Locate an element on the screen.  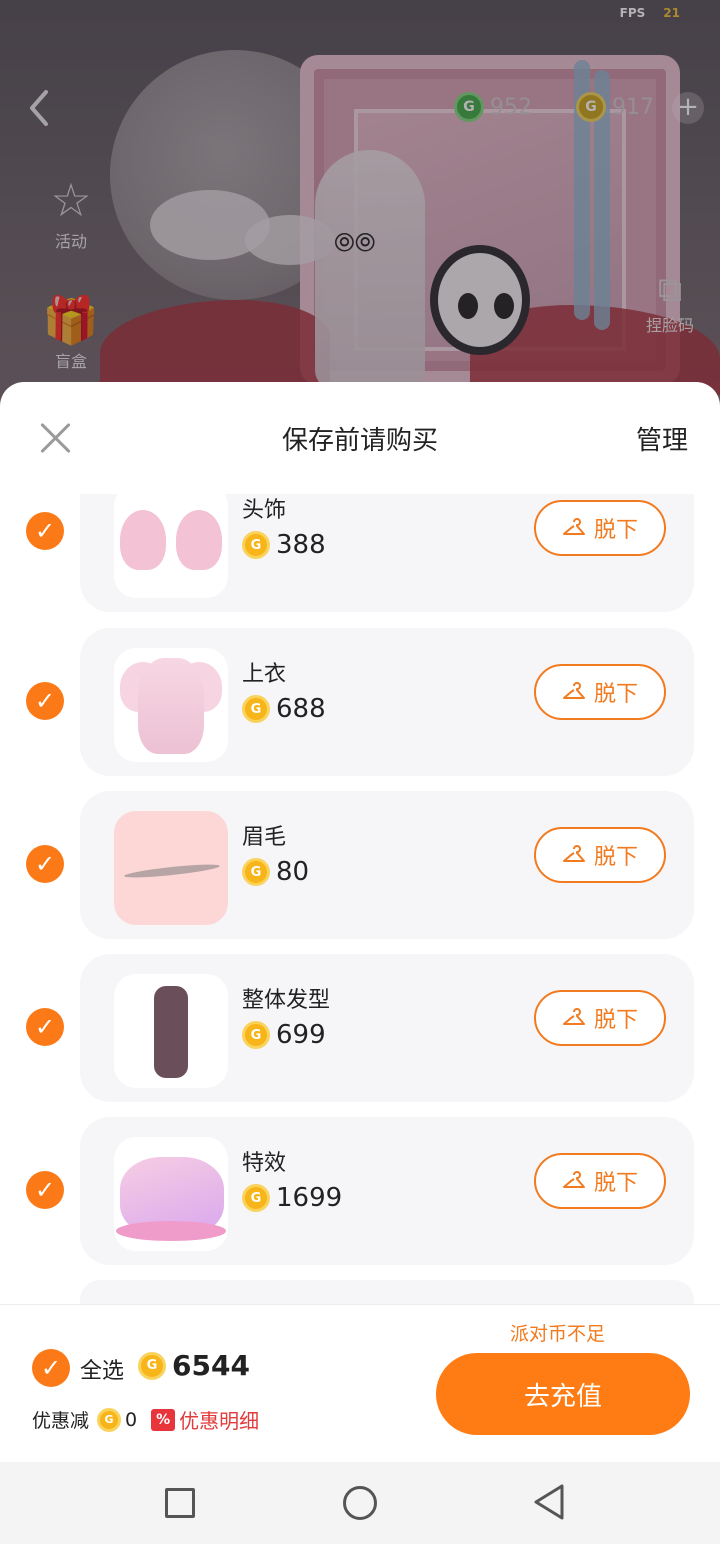
discount-detail-label: 优惠明细 is located at coordinates (219, 1421).